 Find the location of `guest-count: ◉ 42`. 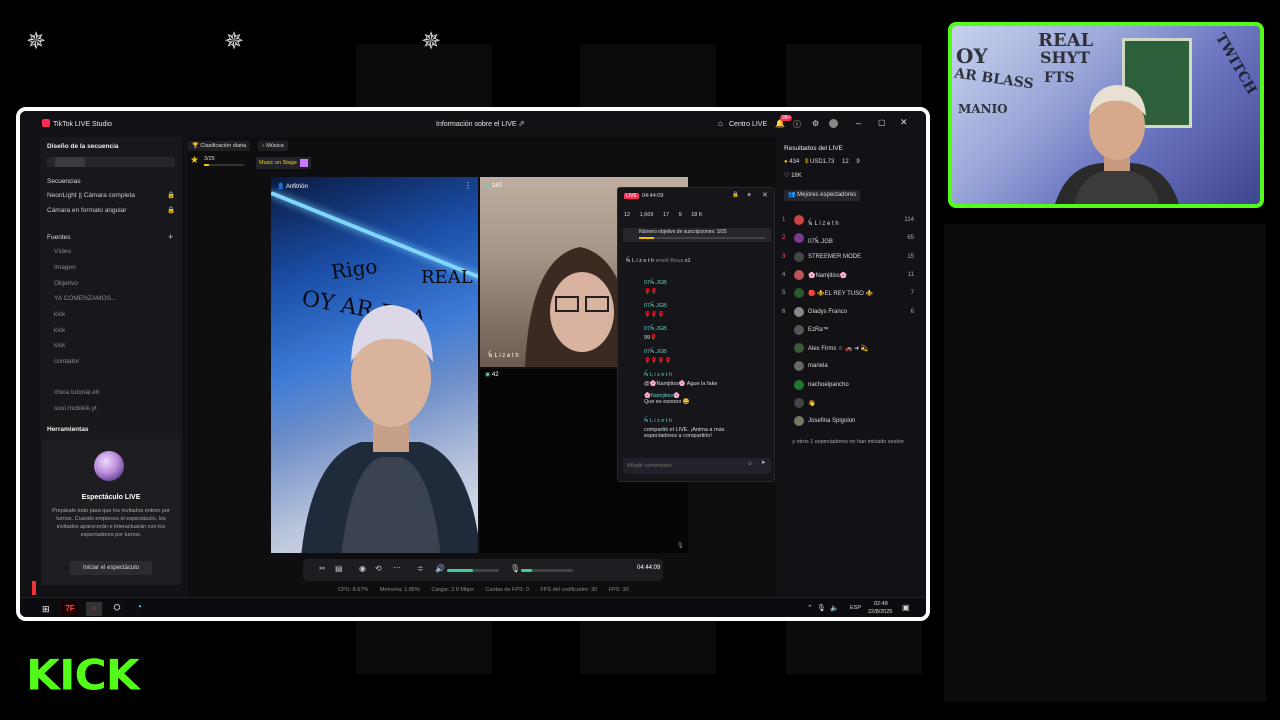

guest-count: ◉ 42 is located at coordinates (492, 374).